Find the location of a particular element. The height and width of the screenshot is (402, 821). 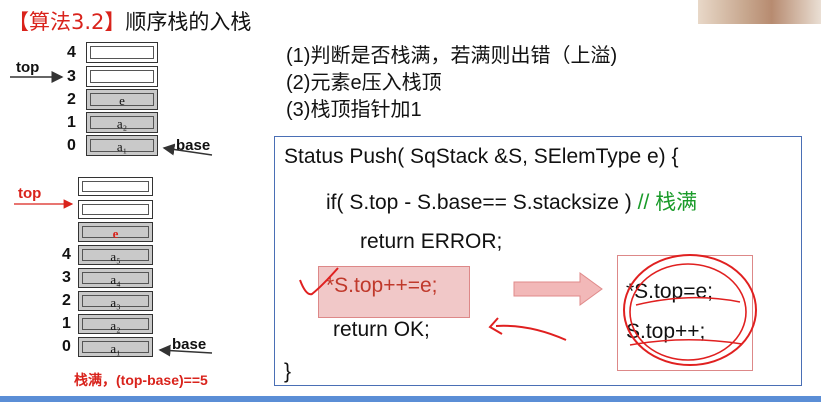

handwritten-check is located at coordinates (319, 281).